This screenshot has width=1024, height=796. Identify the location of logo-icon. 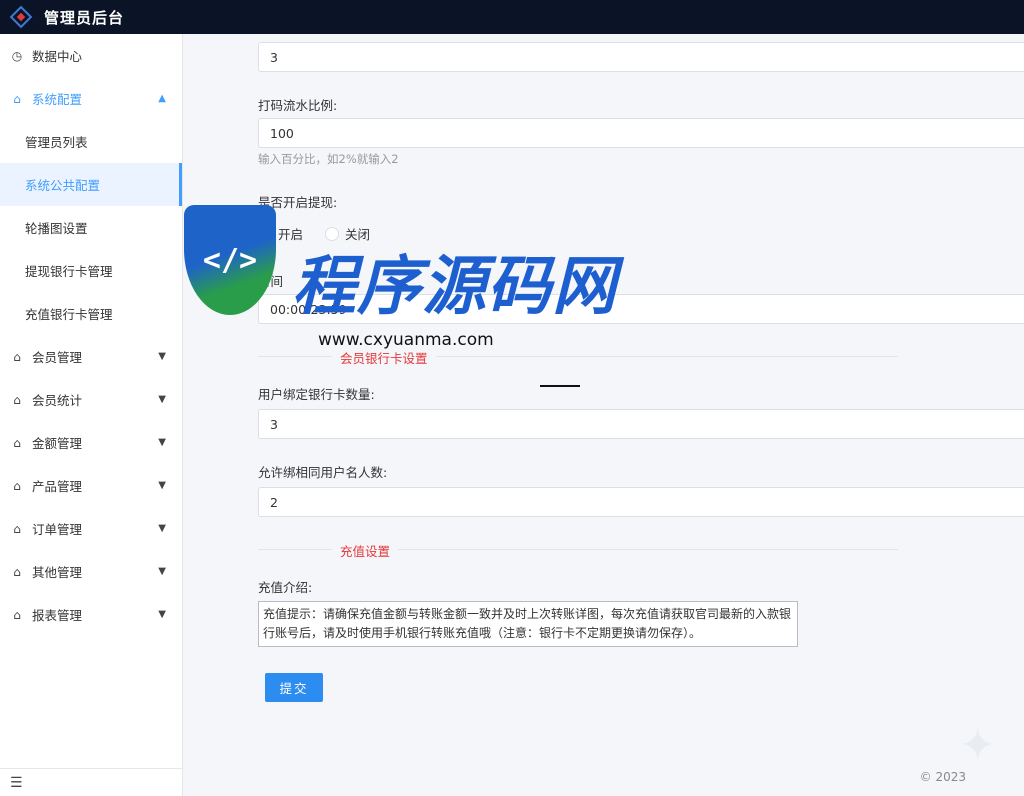
(21, 17).